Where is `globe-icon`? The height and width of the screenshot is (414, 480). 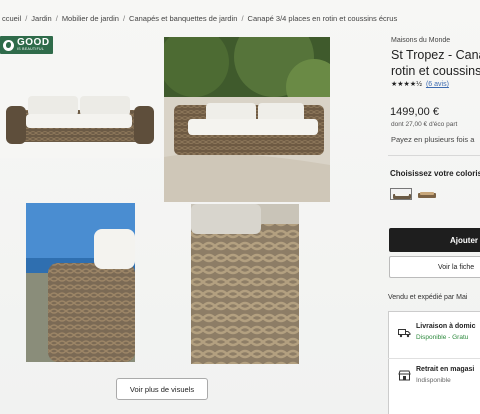 globe-icon is located at coordinates (8, 45).